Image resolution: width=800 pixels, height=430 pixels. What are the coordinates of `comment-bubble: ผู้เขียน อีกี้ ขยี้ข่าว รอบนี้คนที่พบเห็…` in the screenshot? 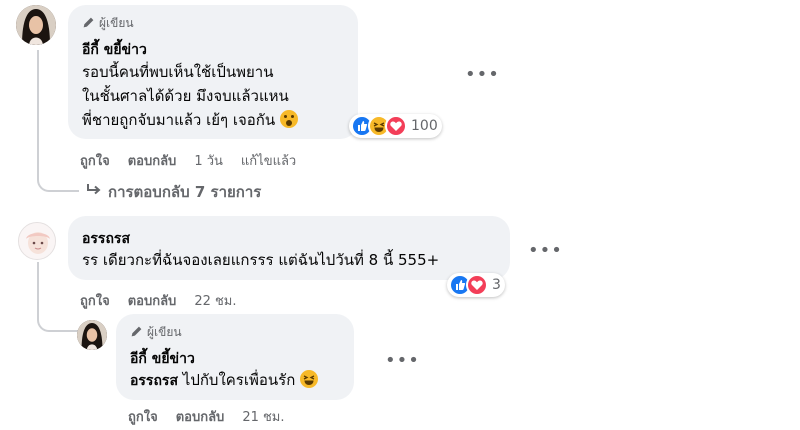 It's located at (213, 72).